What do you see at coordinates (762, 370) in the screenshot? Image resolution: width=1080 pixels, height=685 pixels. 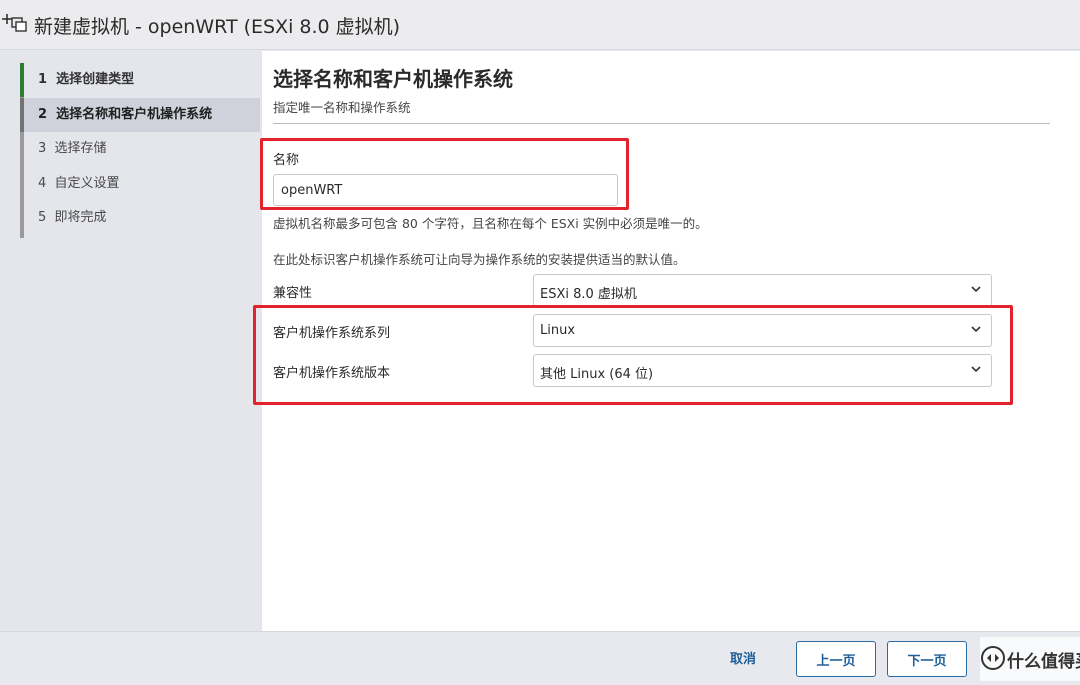 I see `os-version-select: 其他 Linux (64 位)` at bounding box center [762, 370].